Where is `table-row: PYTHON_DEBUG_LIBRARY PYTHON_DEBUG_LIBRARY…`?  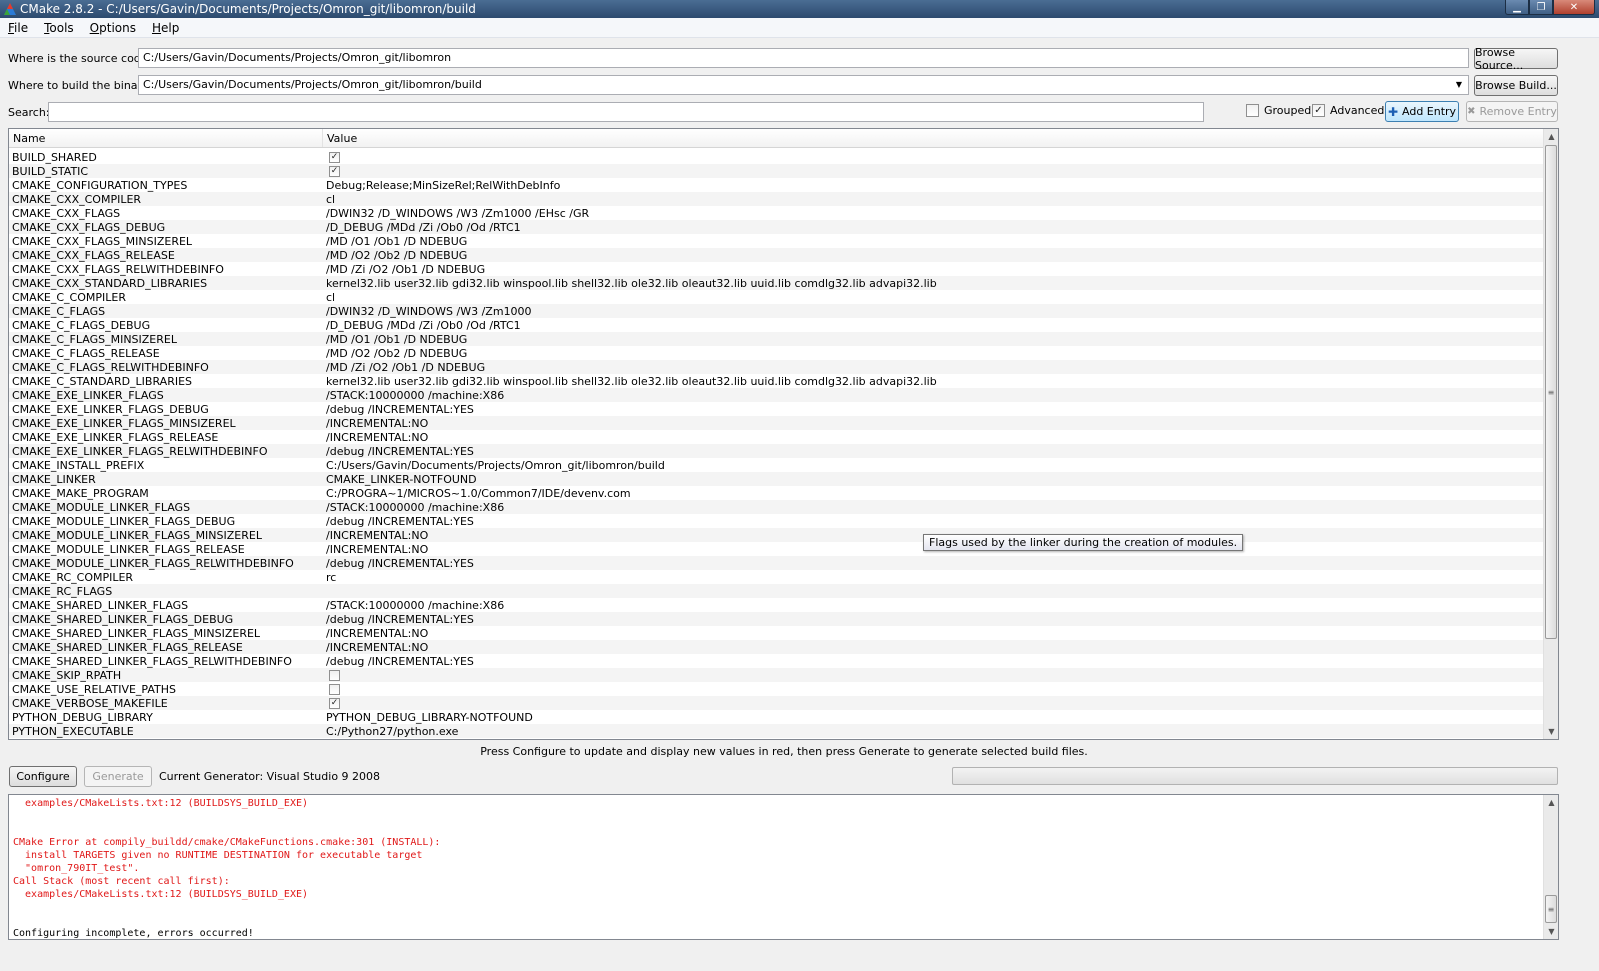 table-row: PYTHON_DEBUG_LIBRARY PYTHON_DEBUG_LIBRARY… is located at coordinates (776, 717).